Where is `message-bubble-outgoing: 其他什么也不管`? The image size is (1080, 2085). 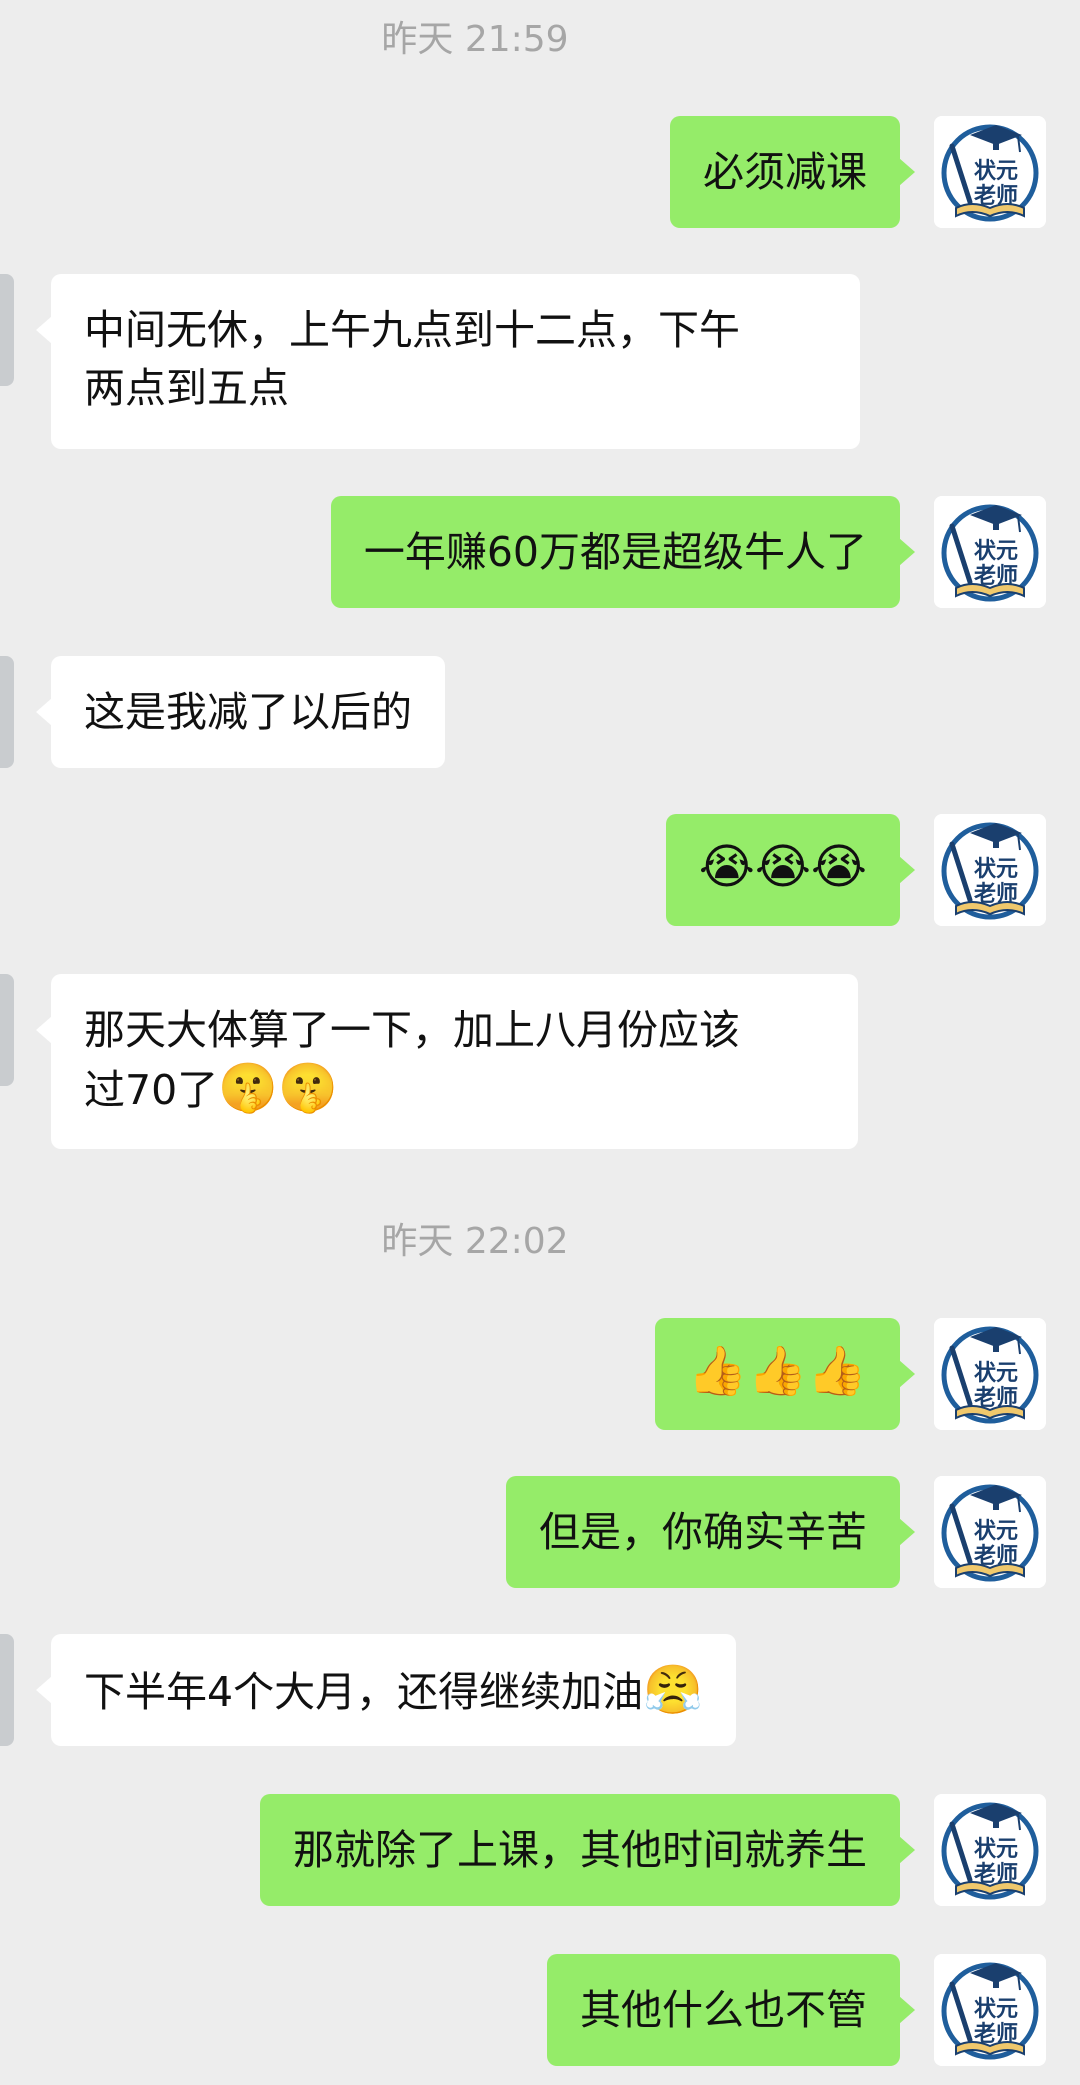 message-bubble-outgoing: 其他什么也不管 is located at coordinates (731, 2010).